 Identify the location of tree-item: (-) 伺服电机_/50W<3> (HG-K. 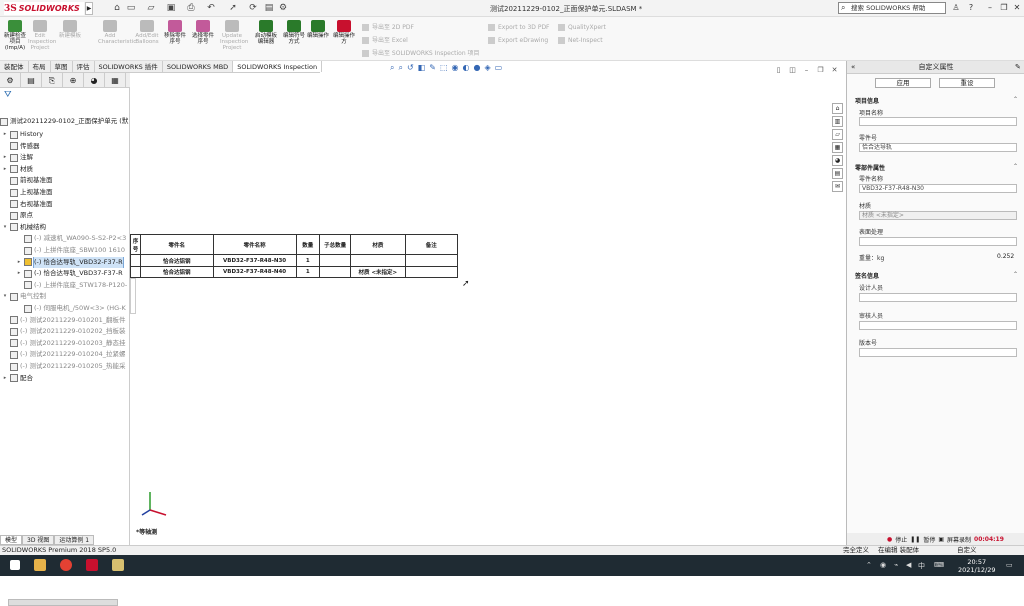
(65, 308).